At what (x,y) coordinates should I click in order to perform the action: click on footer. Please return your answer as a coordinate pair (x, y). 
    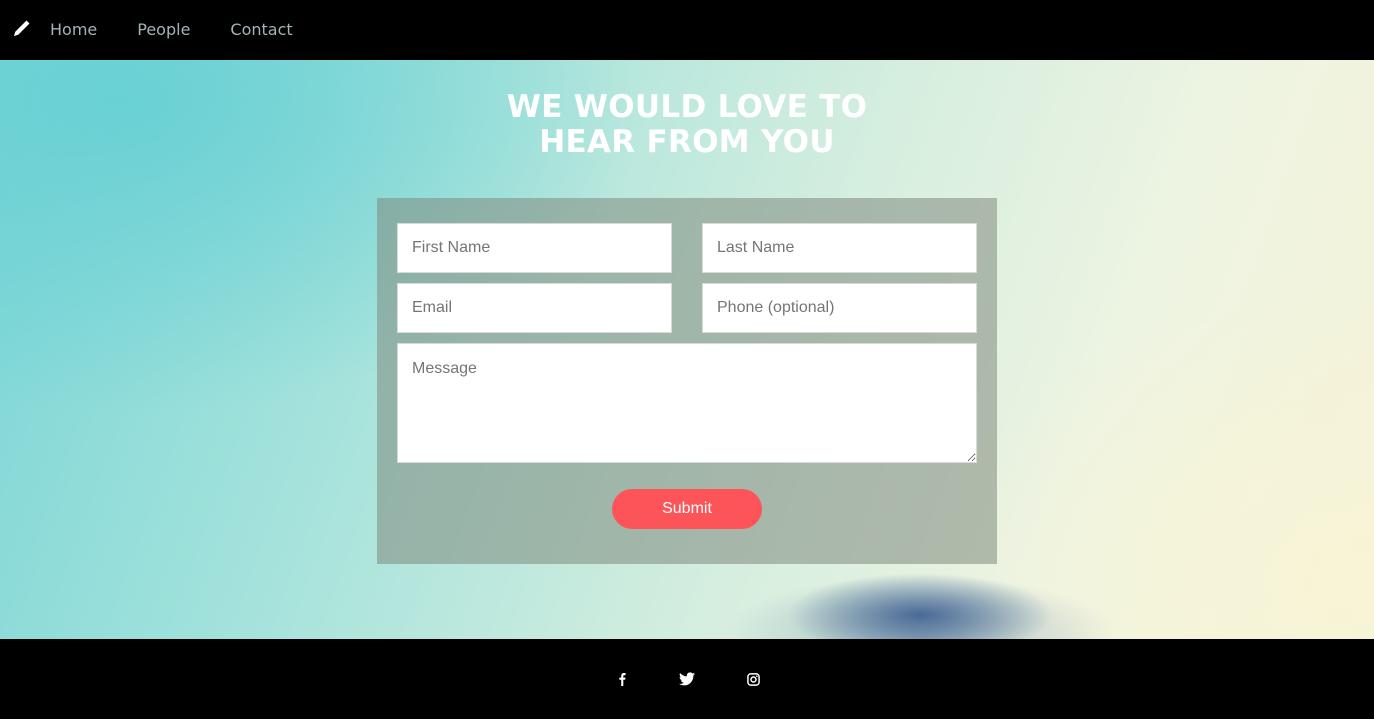
    Looking at the image, I should click on (687, 679).